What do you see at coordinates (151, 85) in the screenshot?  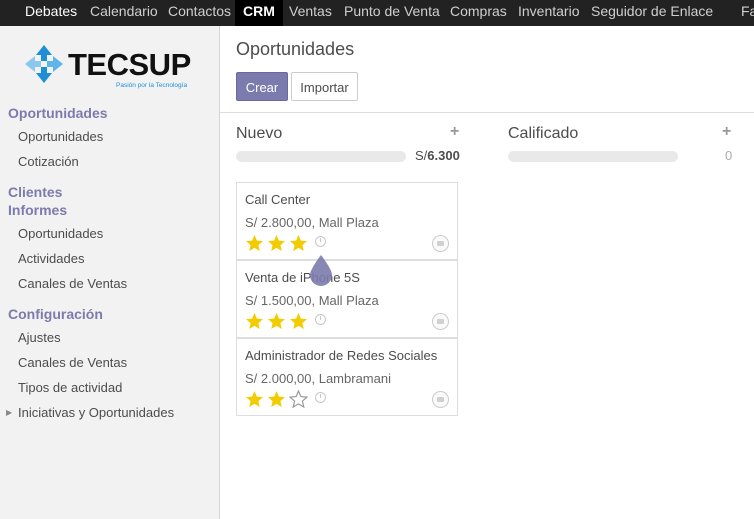 I see `svg-text: Pasión por la Tecnología` at bounding box center [151, 85].